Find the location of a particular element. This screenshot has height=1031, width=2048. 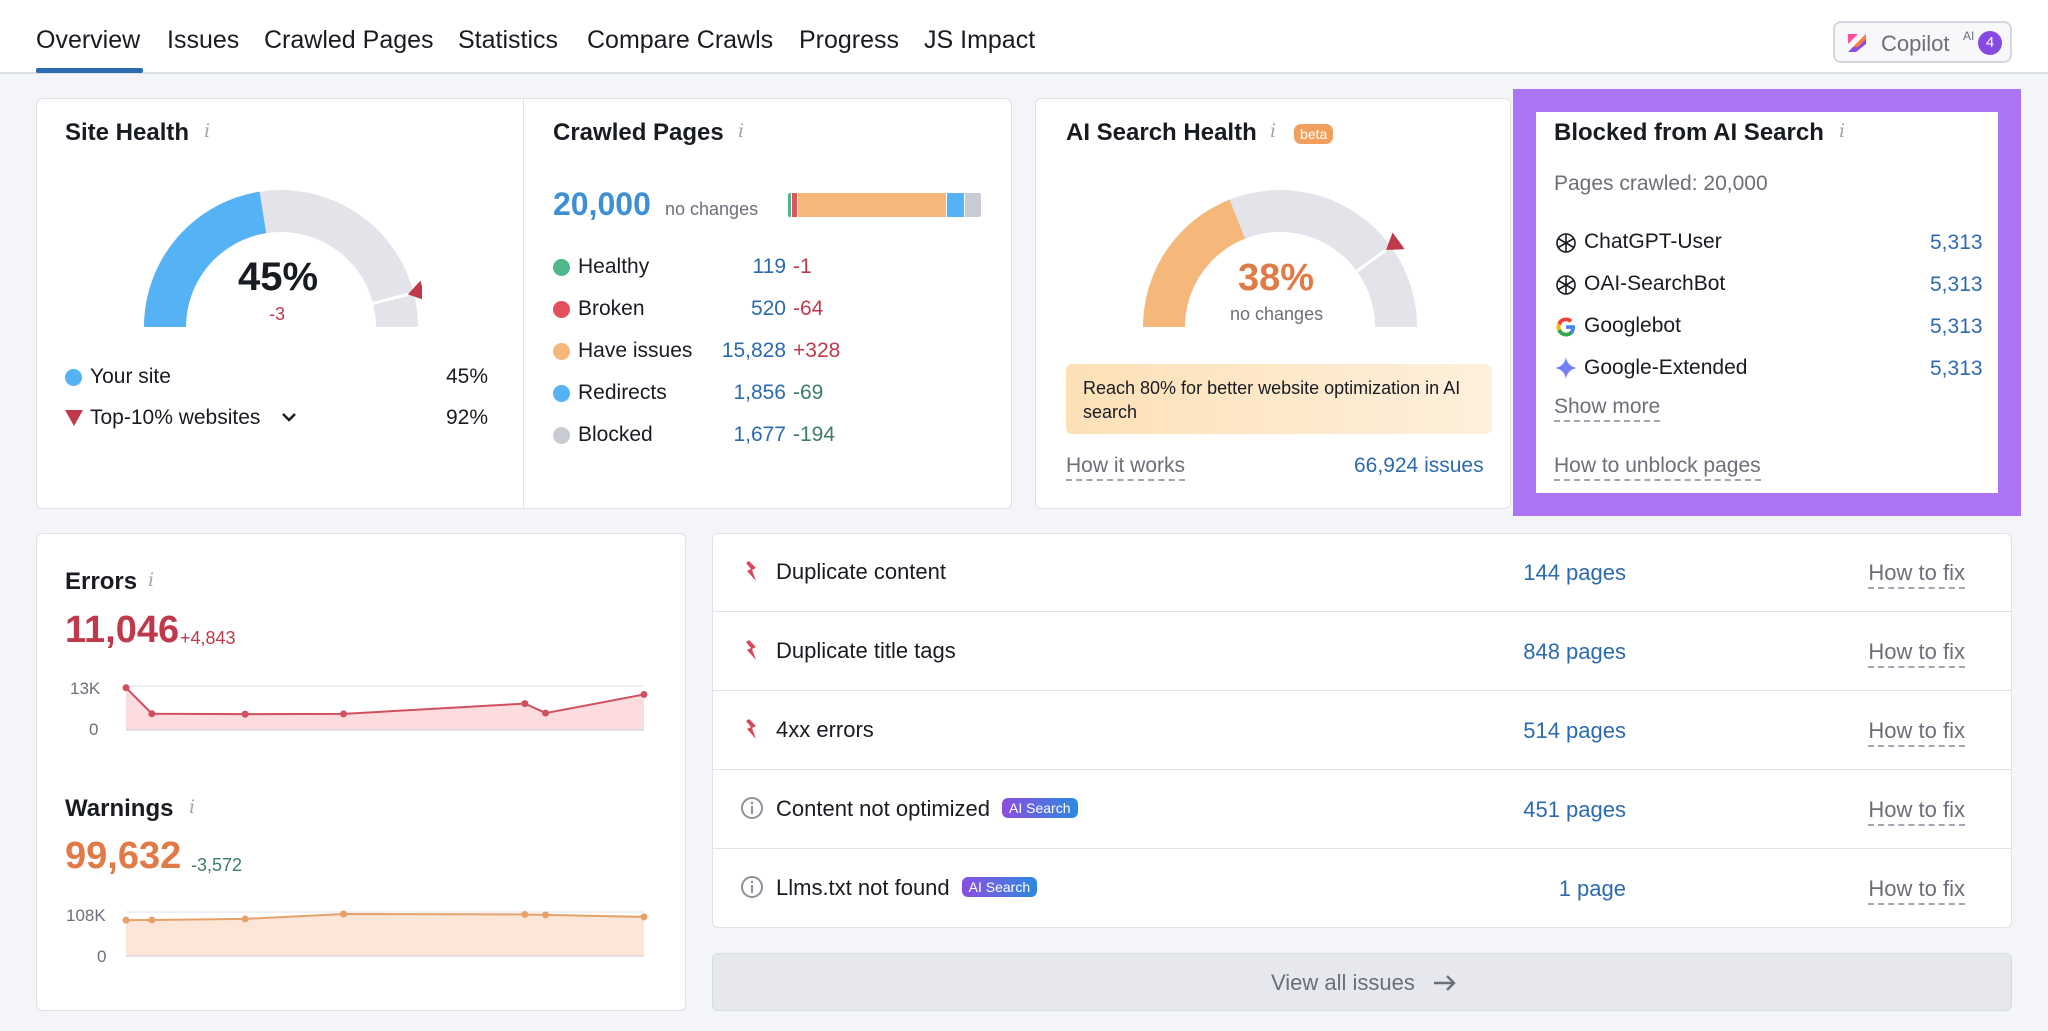

errors-value: 11,046 is located at coordinates (122, 630).